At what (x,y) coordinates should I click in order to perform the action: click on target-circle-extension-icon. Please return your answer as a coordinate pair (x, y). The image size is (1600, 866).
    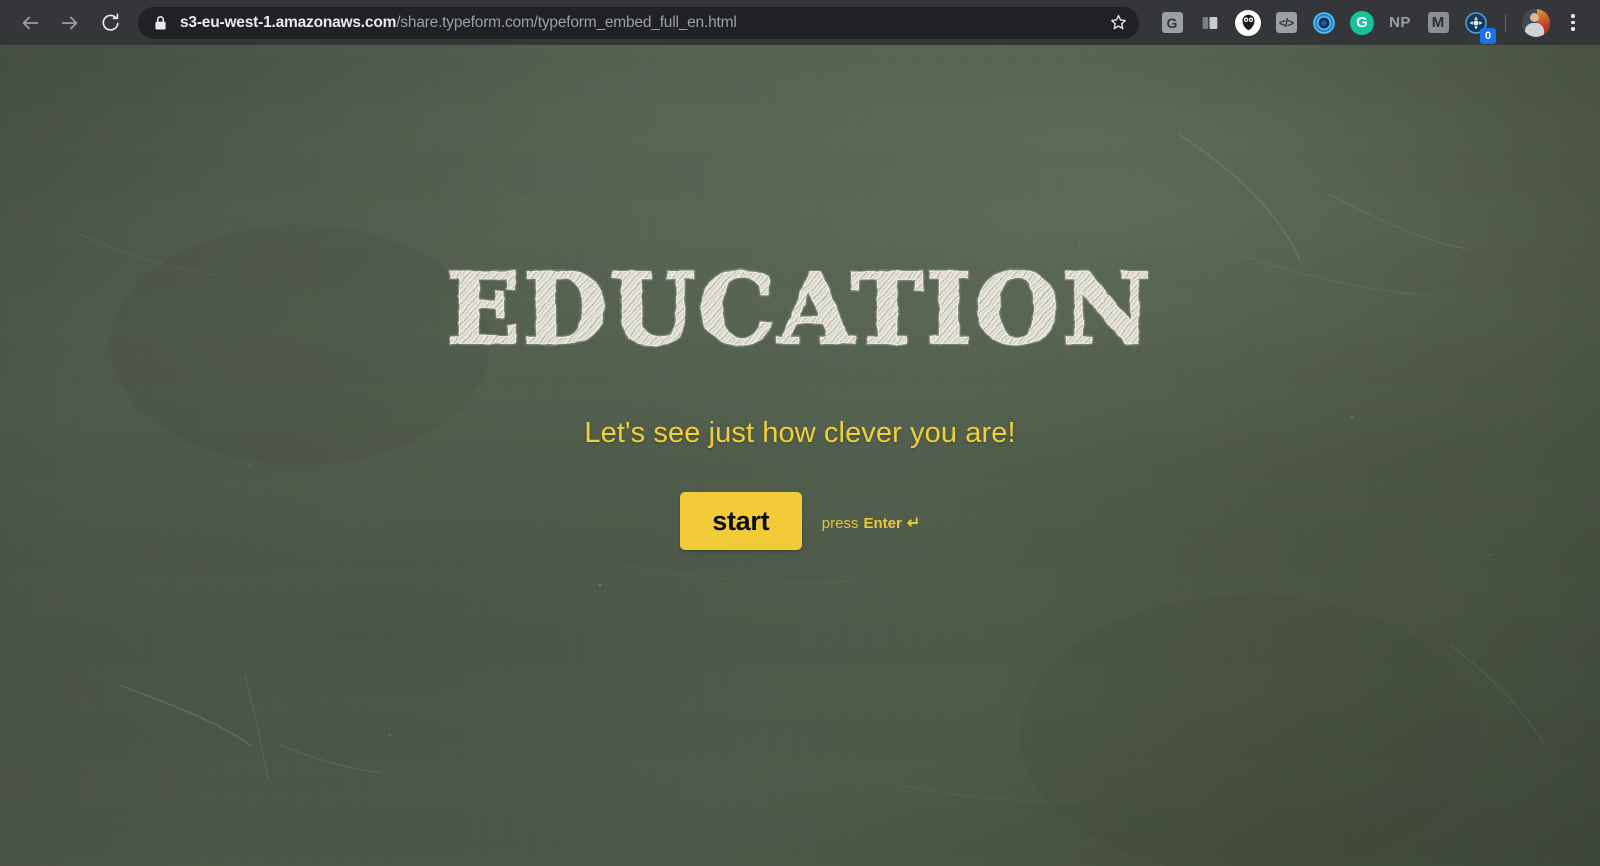
    Looking at the image, I should click on (1324, 22).